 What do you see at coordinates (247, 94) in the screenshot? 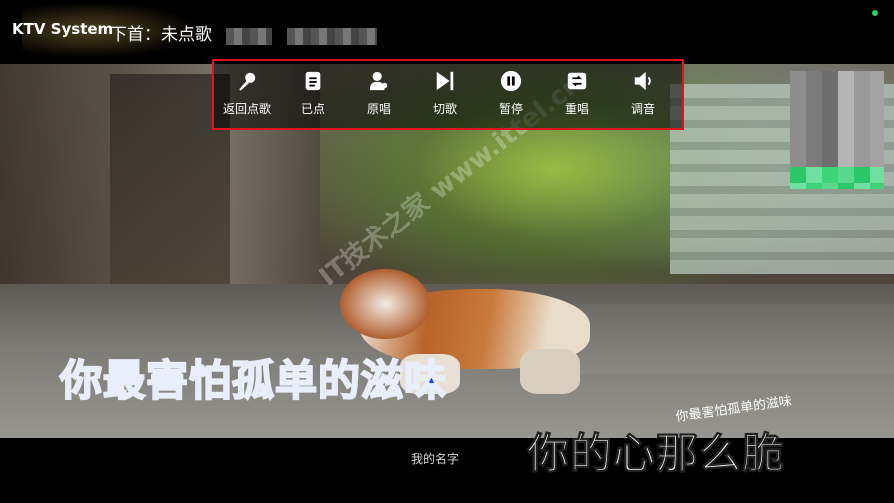
I see `back-to-song-select-button: 返回点歌` at bounding box center [247, 94].